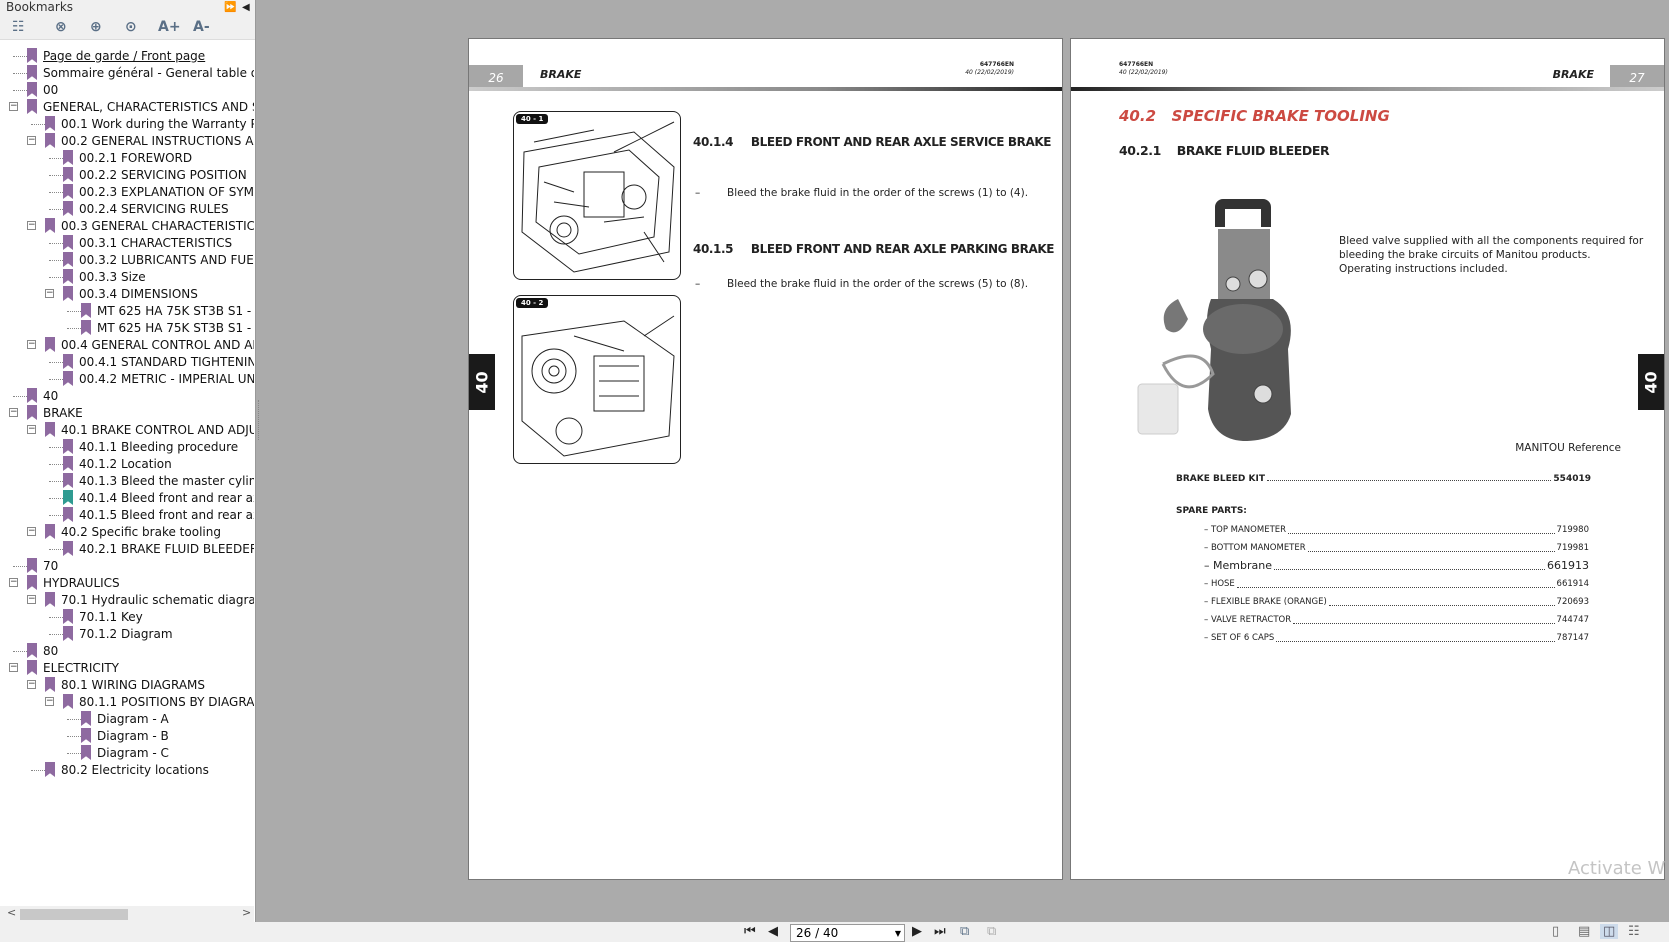 The image size is (1669, 942). I want to click on last-page-button: ⏭, so click(940, 931).